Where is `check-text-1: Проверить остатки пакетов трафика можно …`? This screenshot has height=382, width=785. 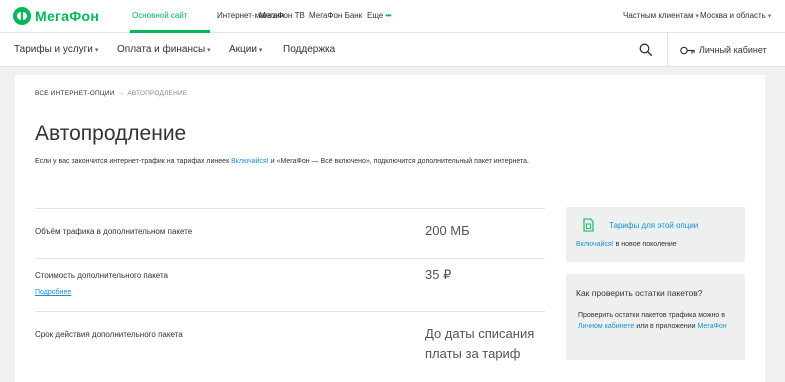
check-text-1: Проверить остатки пакетов трафика можно … is located at coordinates (651, 315).